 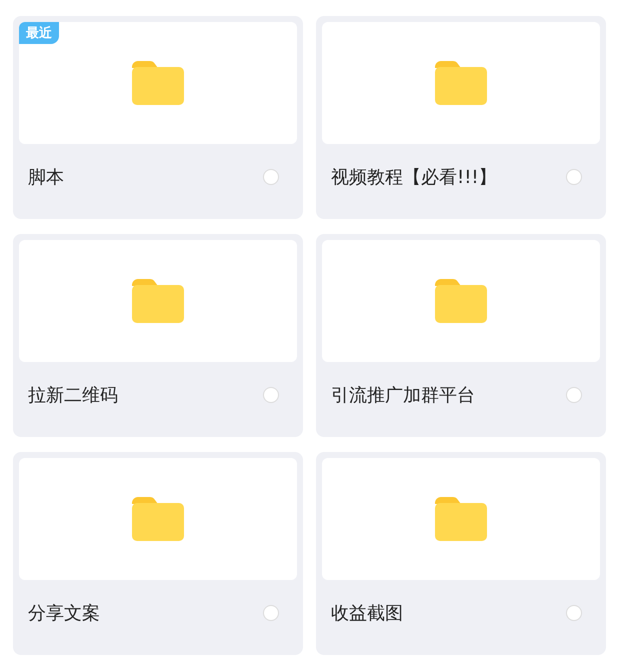 I want to click on folder-card: 最近 脚本, so click(x=158, y=117).